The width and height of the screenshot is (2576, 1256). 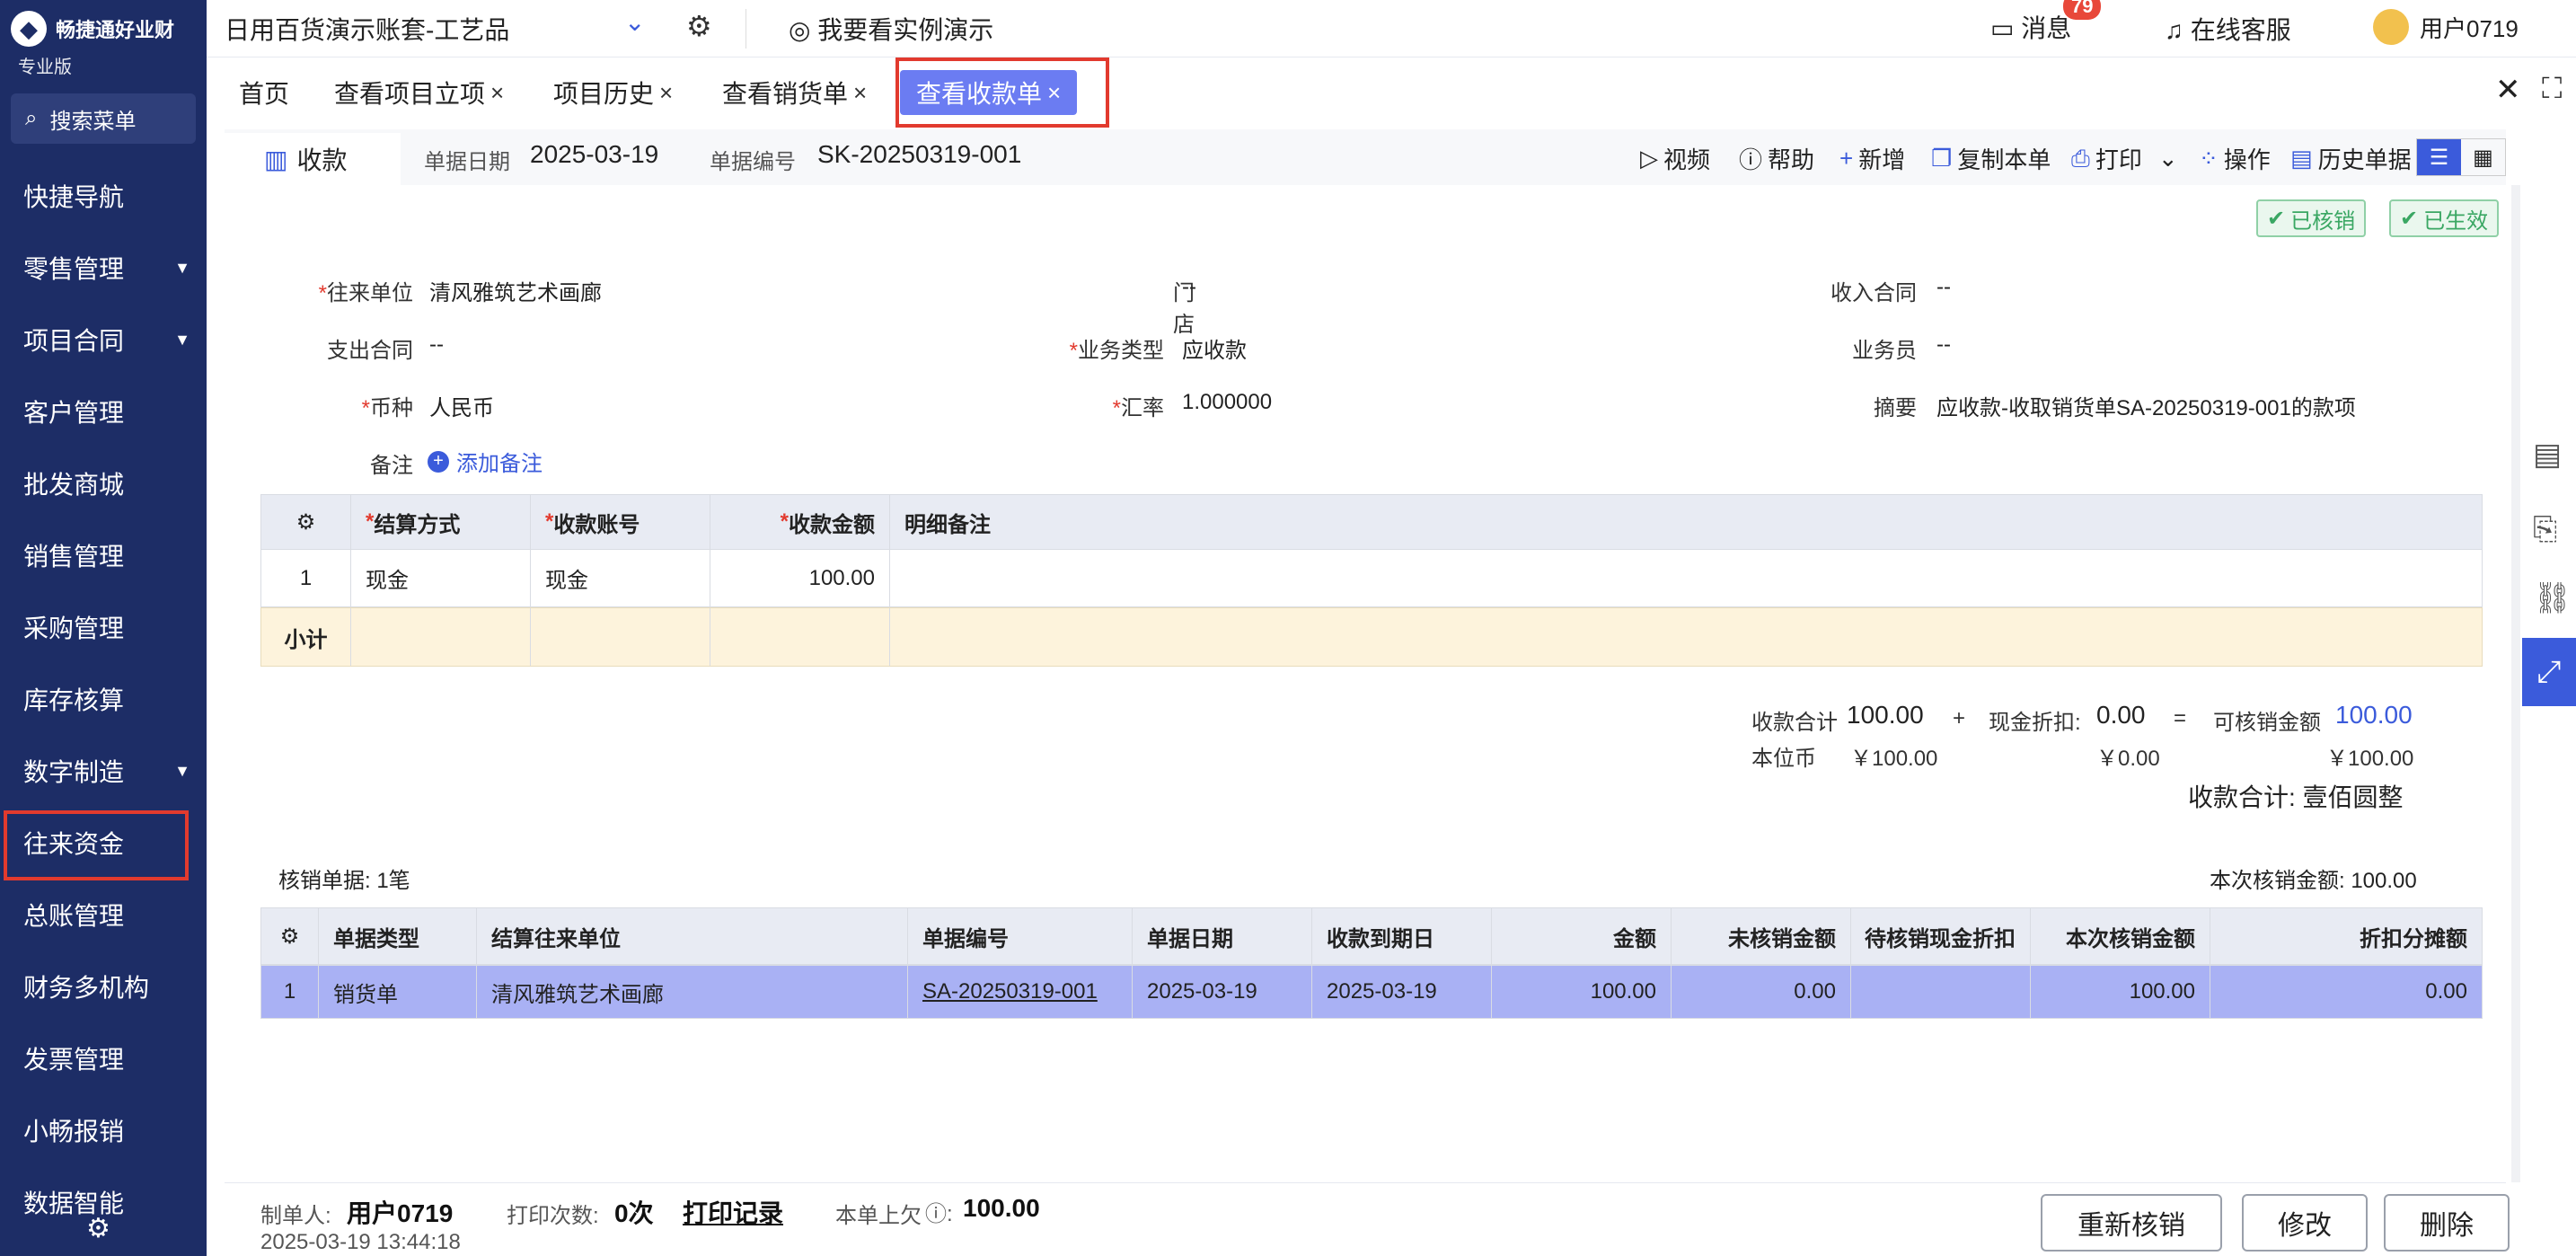 What do you see at coordinates (1991, 158) in the screenshot?
I see `copy-button: ❐ 复制本单` at bounding box center [1991, 158].